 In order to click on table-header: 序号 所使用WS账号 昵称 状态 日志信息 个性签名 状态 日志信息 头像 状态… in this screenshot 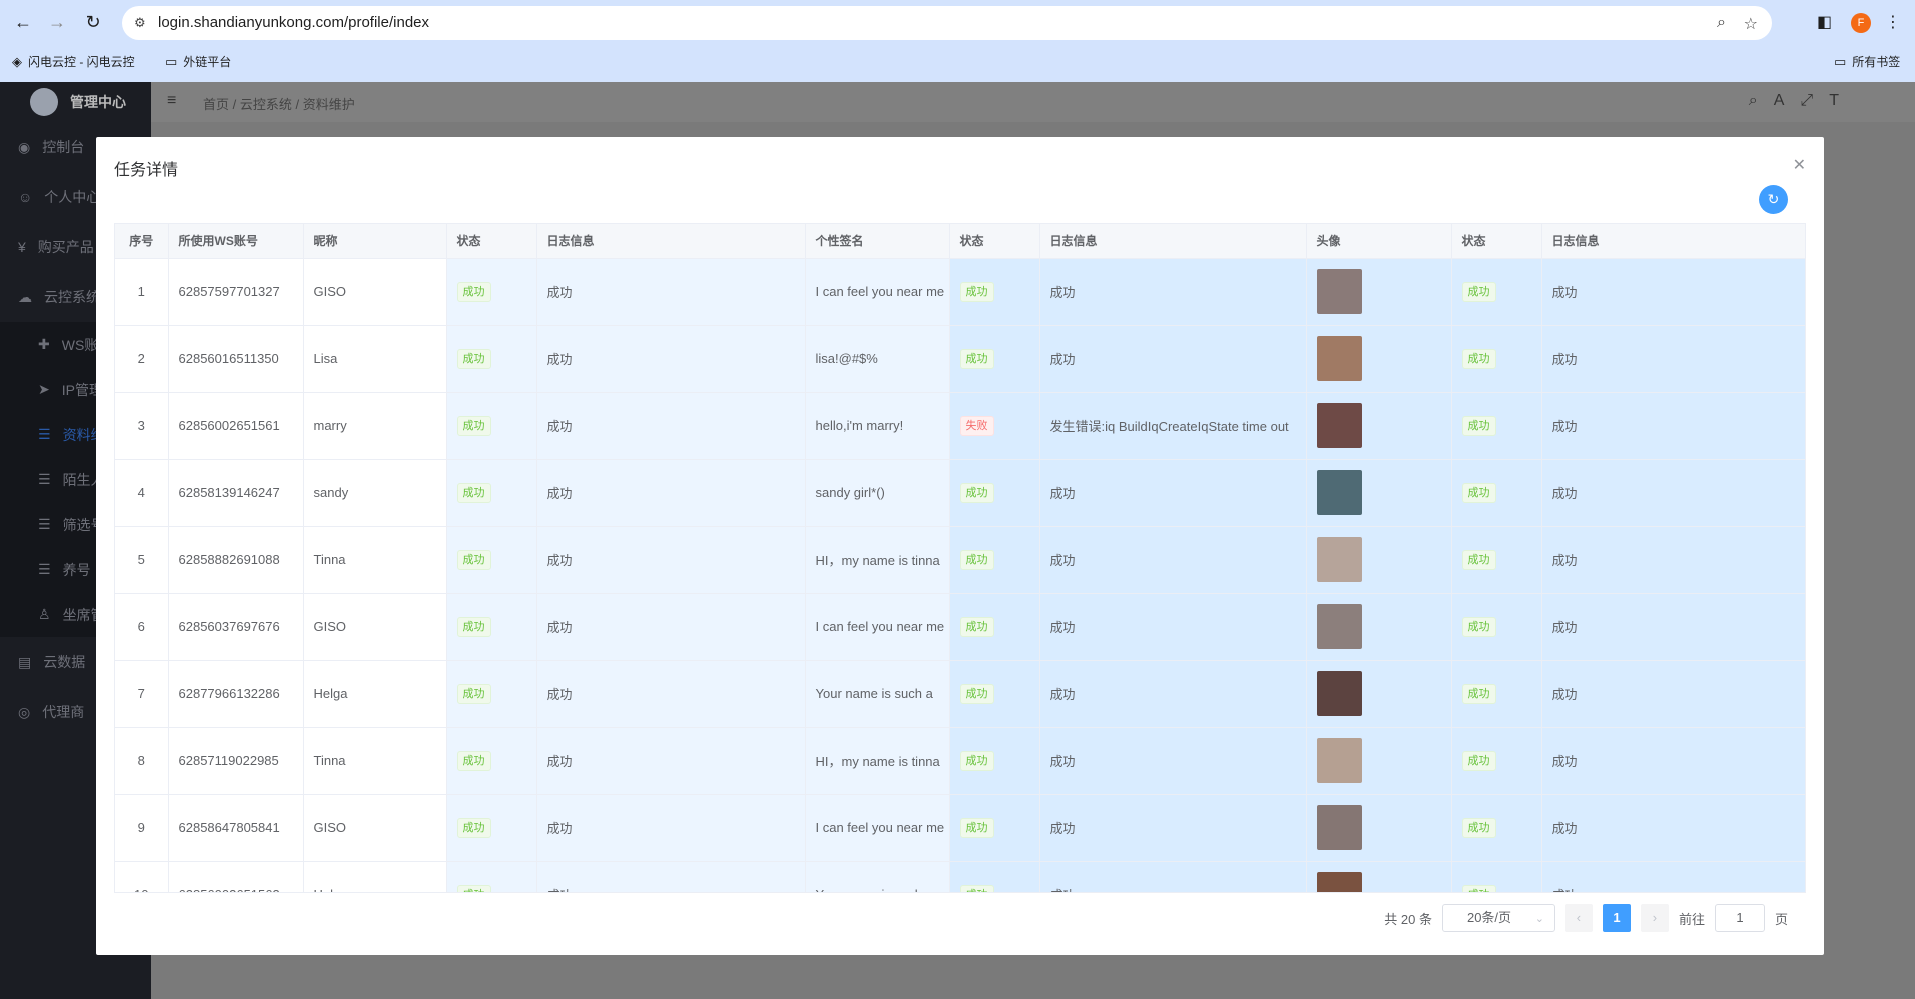, I will do `click(960, 241)`.